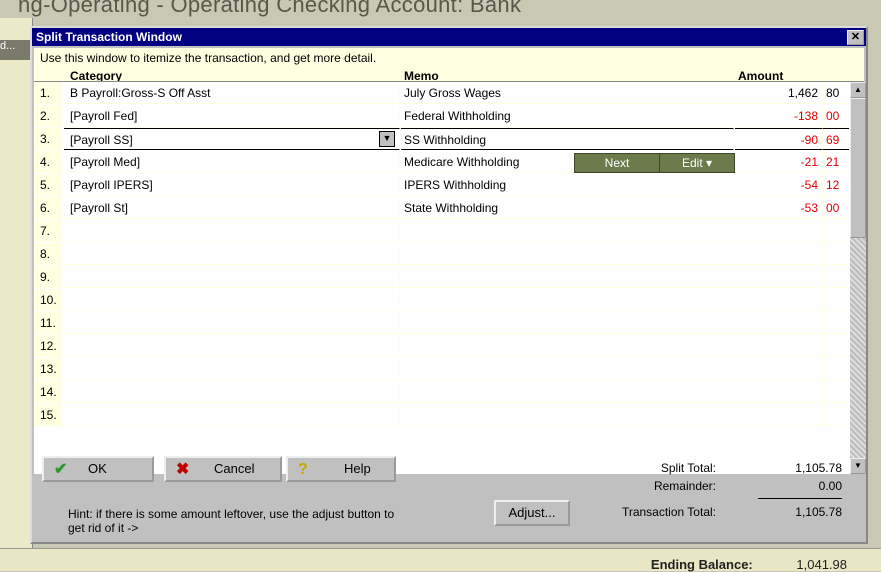 This screenshot has width=881, height=572. Describe the element at coordinates (567, 208) in the screenshot. I see `memo-cell: State Withholding` at that location.